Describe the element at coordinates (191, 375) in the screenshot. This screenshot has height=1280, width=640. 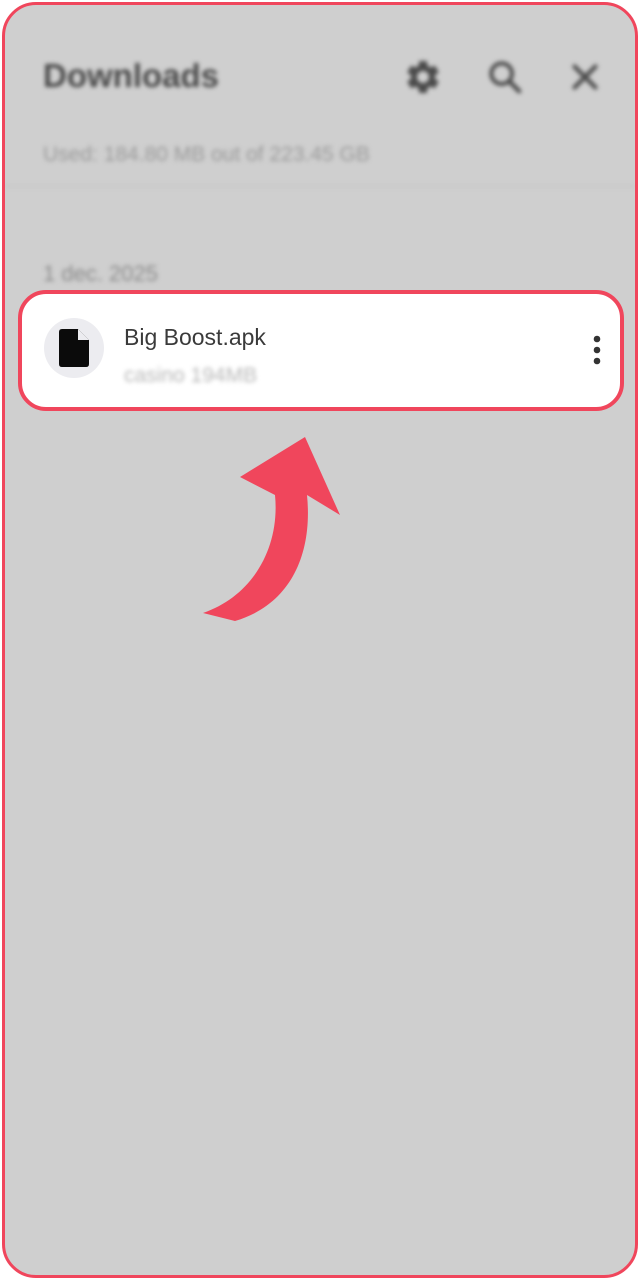
I see `file-meta: casino 194MB` at that location.